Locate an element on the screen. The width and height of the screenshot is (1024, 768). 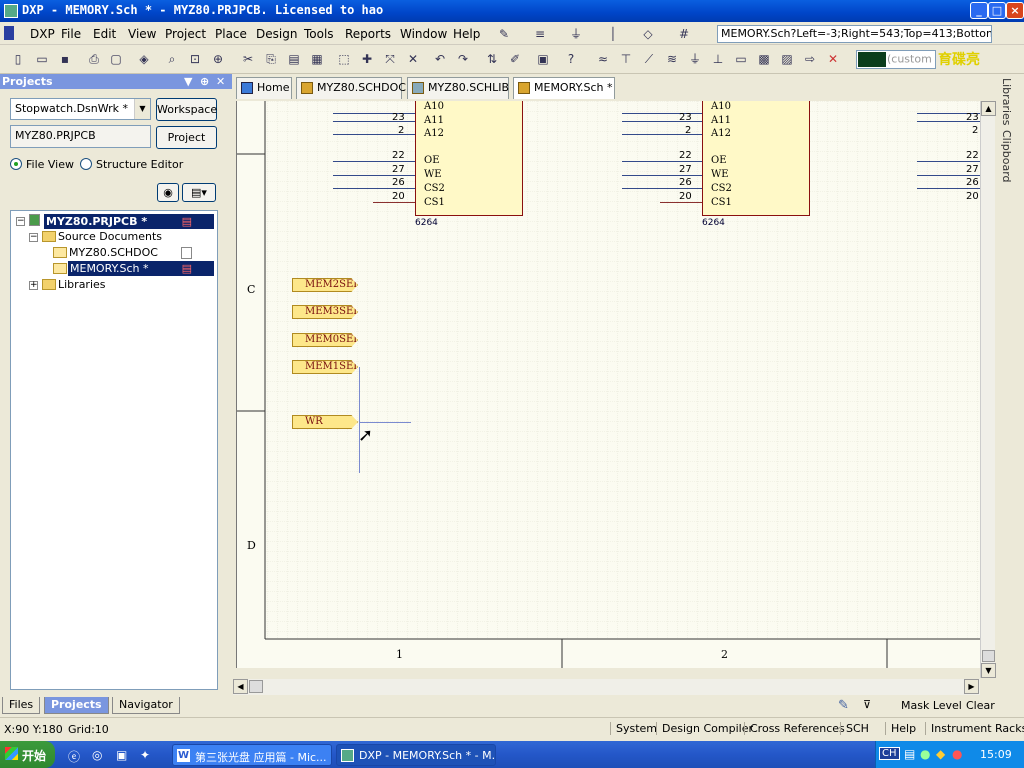
undo-icon: ↶ is located at coordinates (440, 59).